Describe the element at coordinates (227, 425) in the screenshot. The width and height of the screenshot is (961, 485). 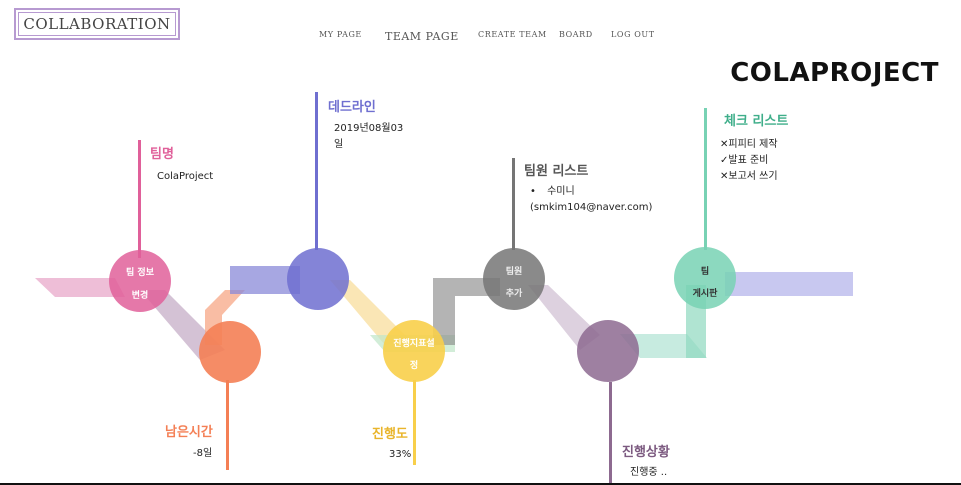
I see `line-remaining` at that location.